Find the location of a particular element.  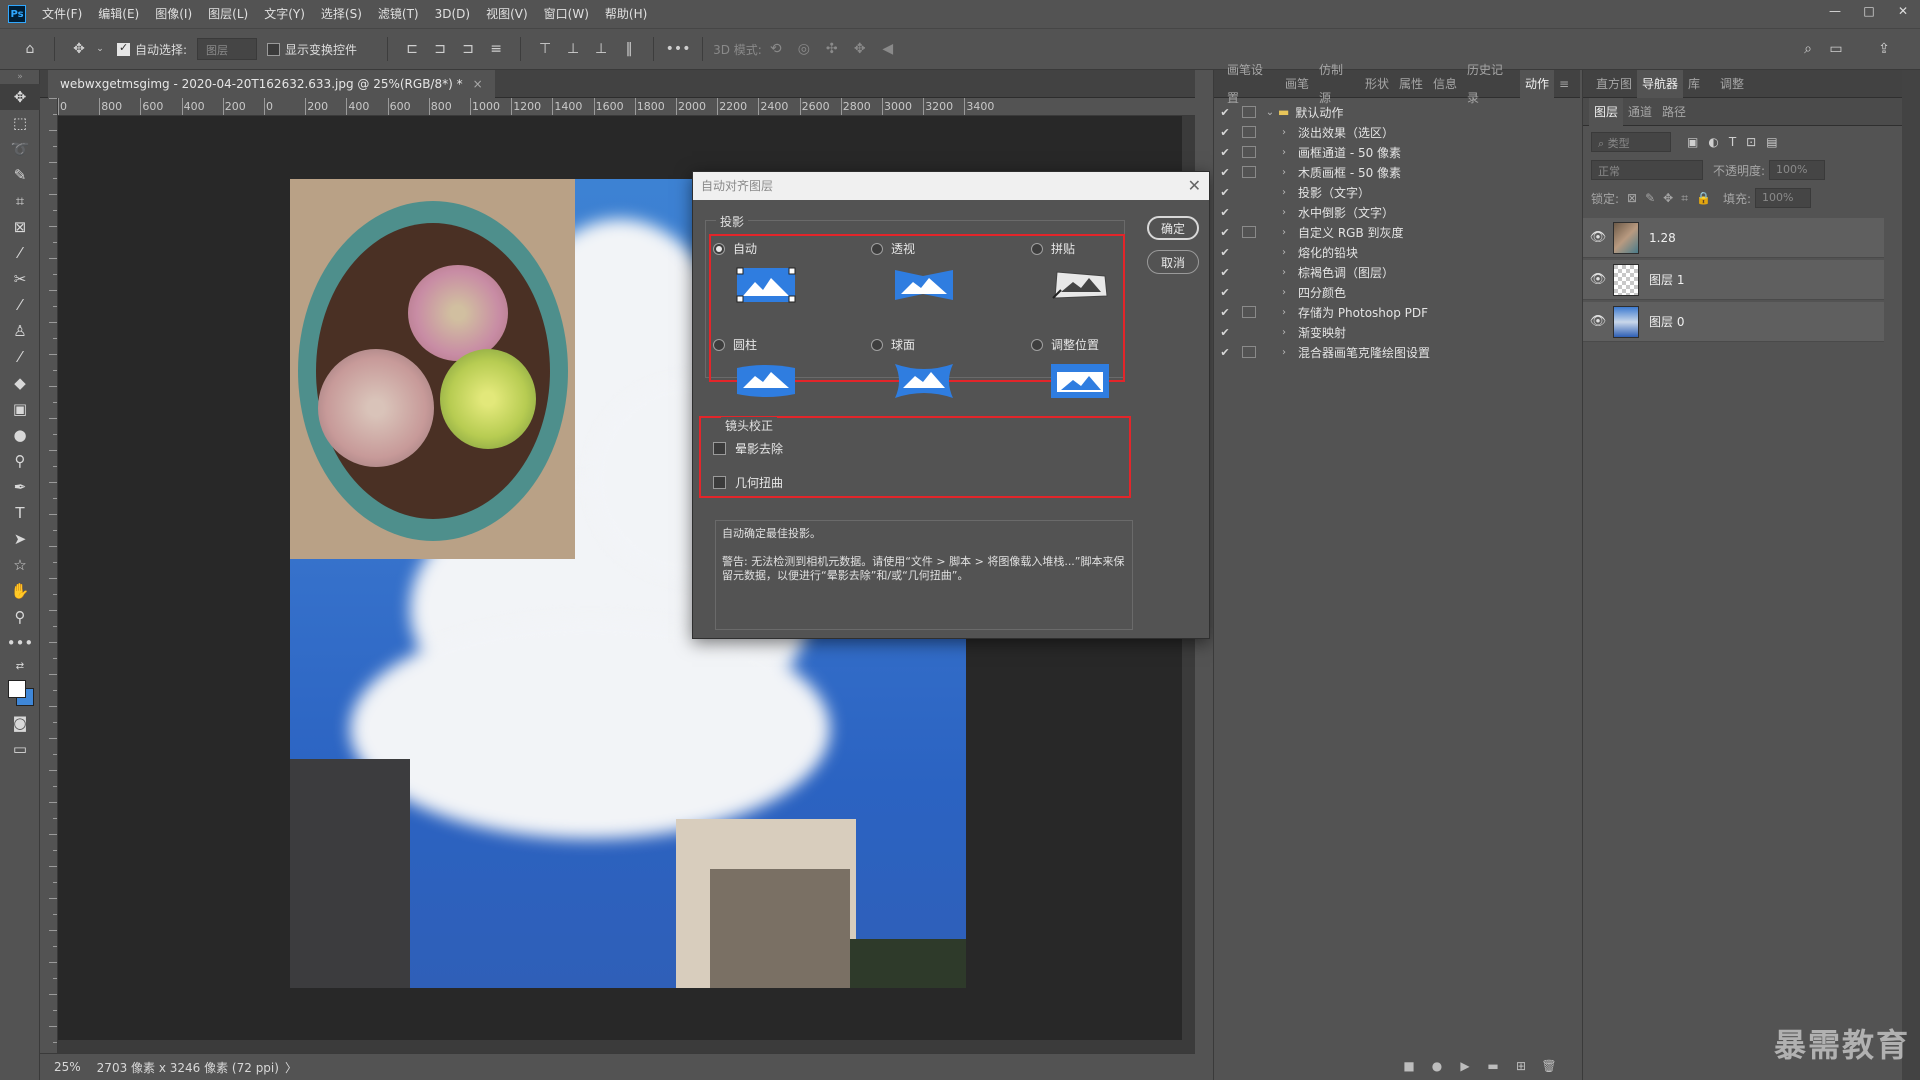

align-center-h-icon: ⊐ is located at coordinates (440, 49).